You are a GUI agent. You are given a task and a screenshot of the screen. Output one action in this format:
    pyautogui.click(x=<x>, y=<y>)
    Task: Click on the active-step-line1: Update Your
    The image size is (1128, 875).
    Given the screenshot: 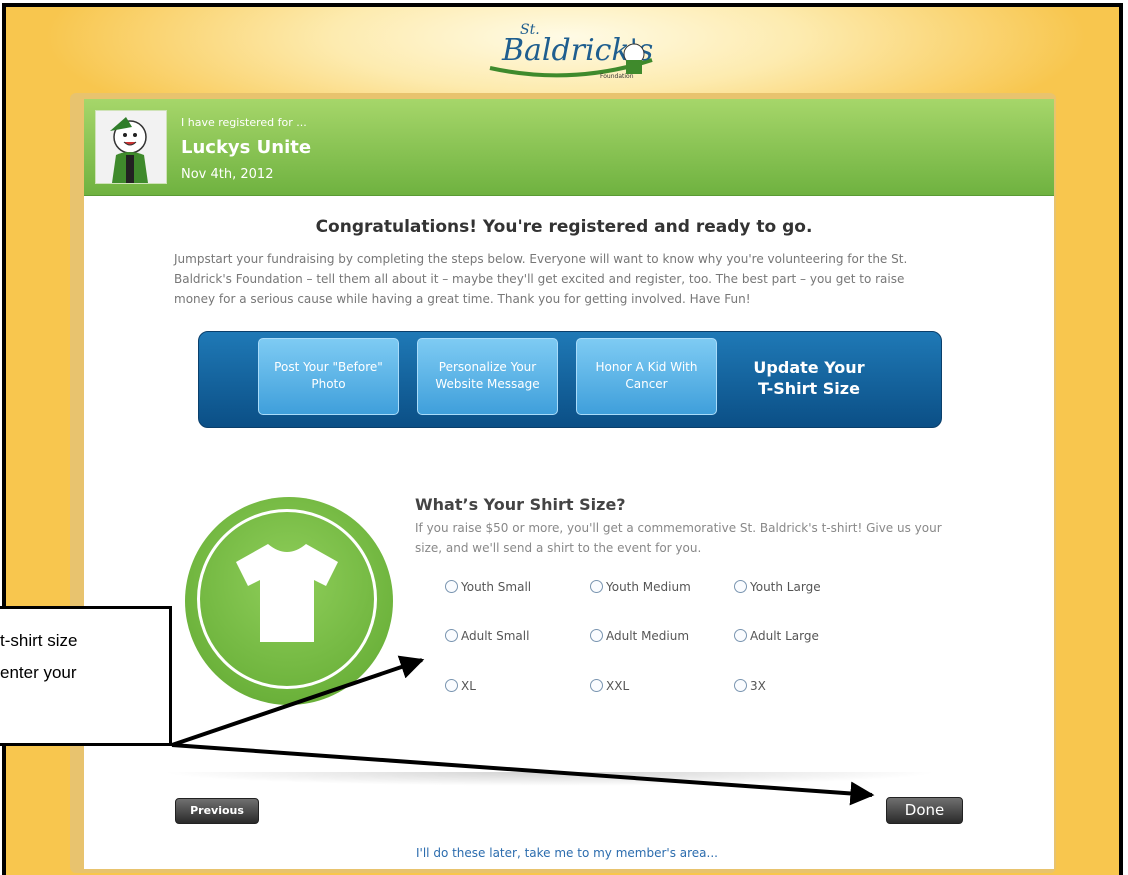 What is the action you would take?
    pyautogui.click(x=809, y=367)
    